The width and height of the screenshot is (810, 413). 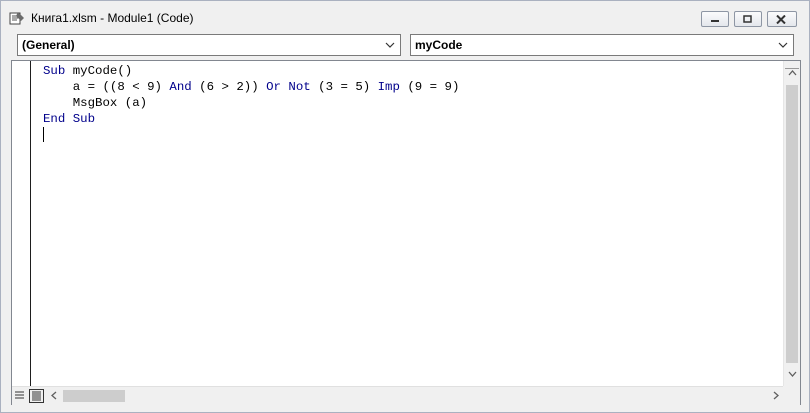 I want to click on scroll-down-icon, so click(x=792, y=374).